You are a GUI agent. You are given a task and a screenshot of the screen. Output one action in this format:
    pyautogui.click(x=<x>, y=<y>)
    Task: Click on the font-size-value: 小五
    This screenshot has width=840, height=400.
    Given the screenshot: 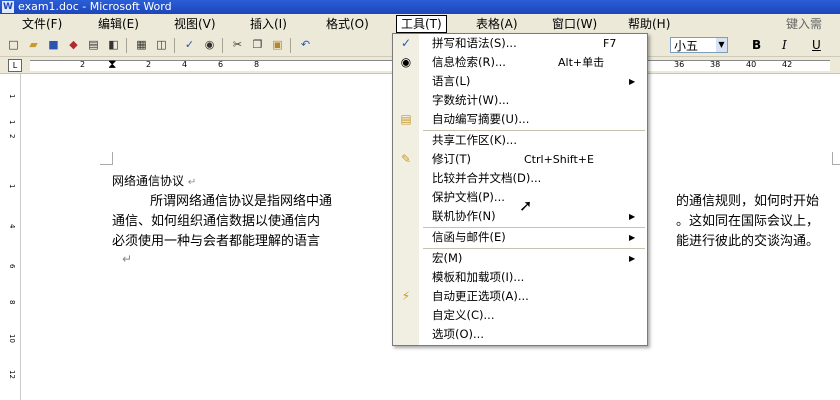 What is the action you would take?
    pyautogui.click(x=686, y=46)
    